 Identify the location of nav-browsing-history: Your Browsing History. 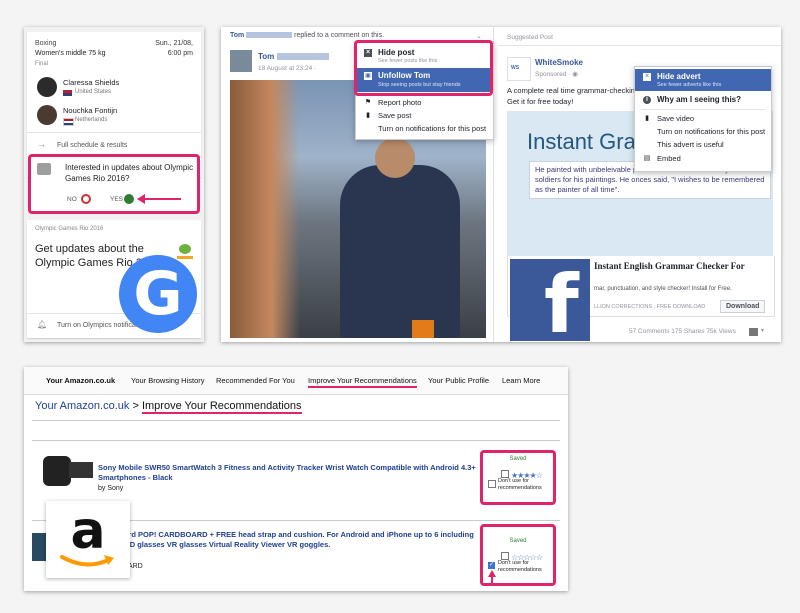
(168, 380).